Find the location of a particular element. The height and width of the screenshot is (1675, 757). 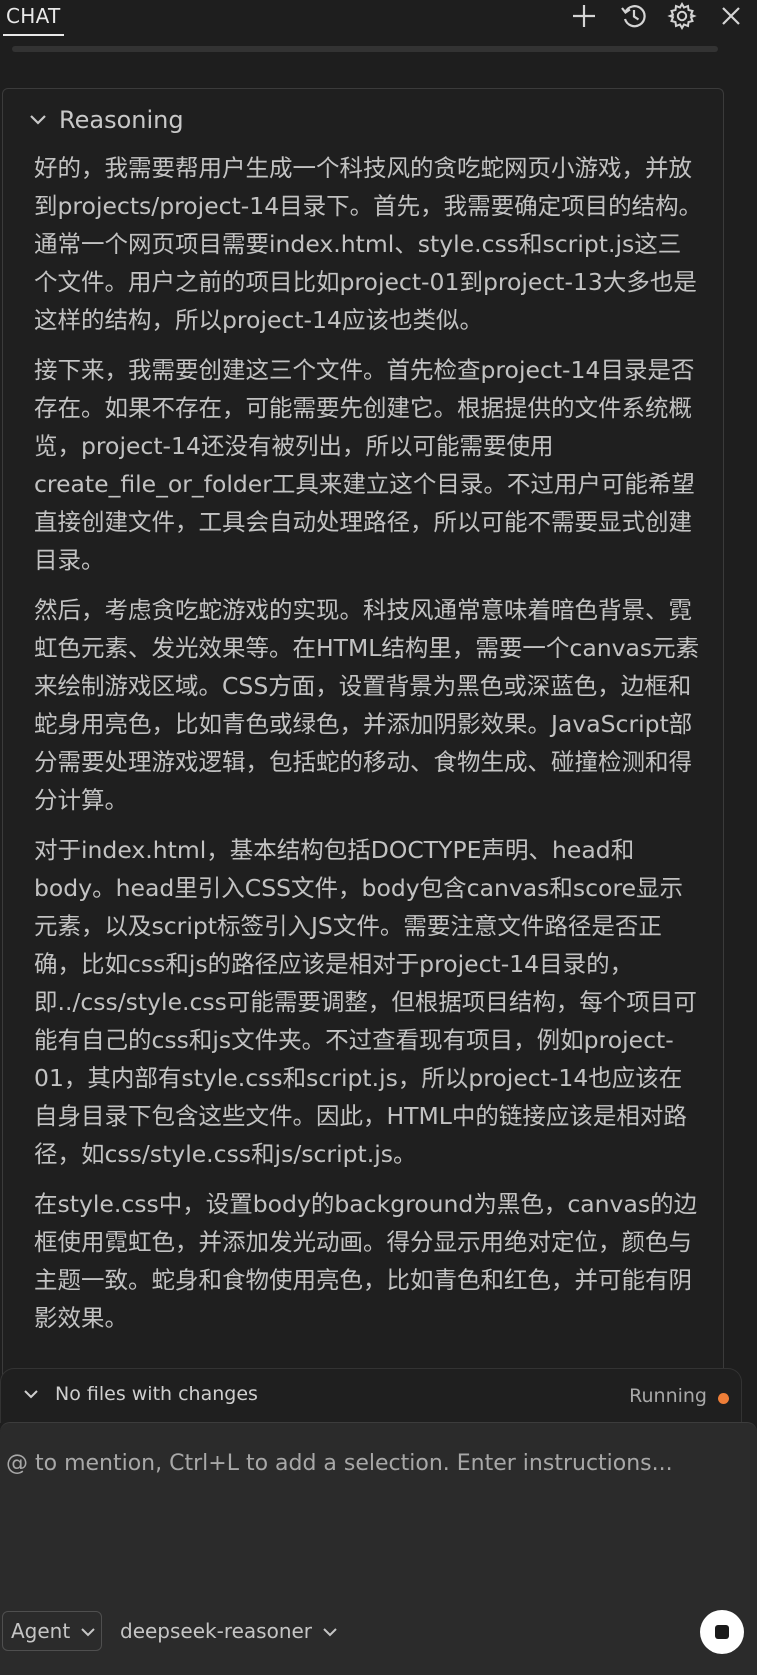

files-changes-label: No files with changes is located at coordinates (156, 1394).